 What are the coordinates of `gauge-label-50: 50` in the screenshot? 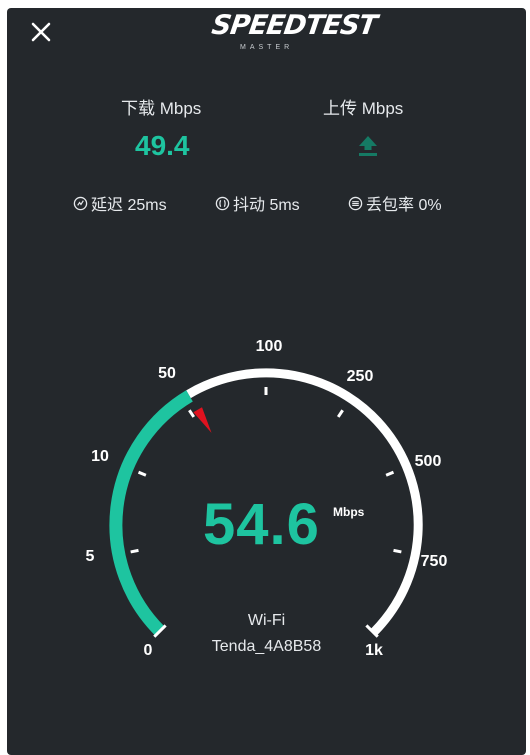 It's located at (167, 373).